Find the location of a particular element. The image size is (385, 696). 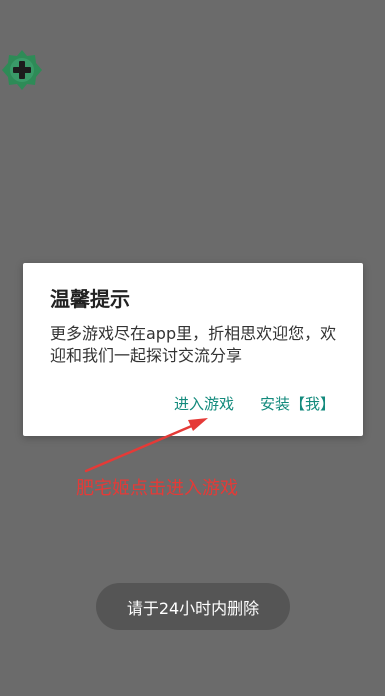

plus-gear-icon is located at coordinates (22, 70).